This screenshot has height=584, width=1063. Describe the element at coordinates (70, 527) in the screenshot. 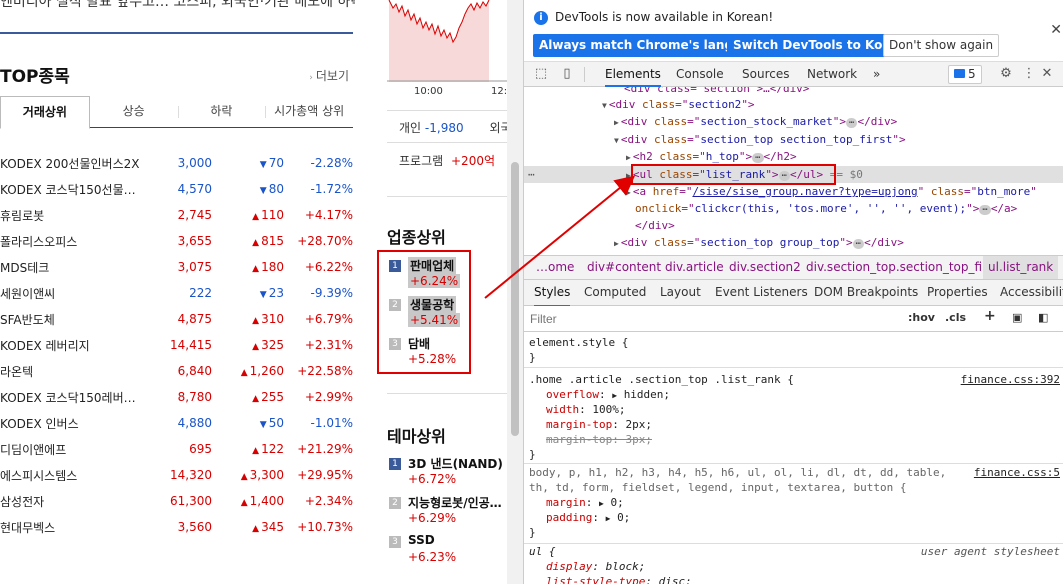

I see `stock-name: 현대무벡스` at that location.